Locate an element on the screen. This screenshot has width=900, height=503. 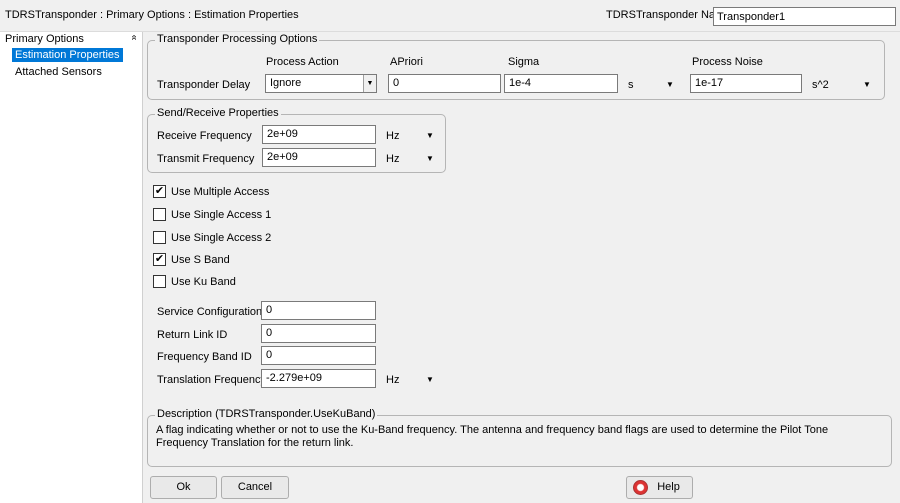
service-configuration-label: Service Configuration is located at coordinates (210, 312).